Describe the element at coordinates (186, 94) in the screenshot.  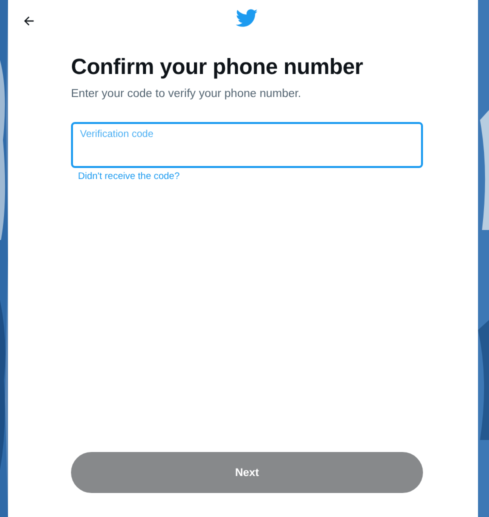
I see `dialog-subtitle: Enter your code to verify your phone number.` at that location.